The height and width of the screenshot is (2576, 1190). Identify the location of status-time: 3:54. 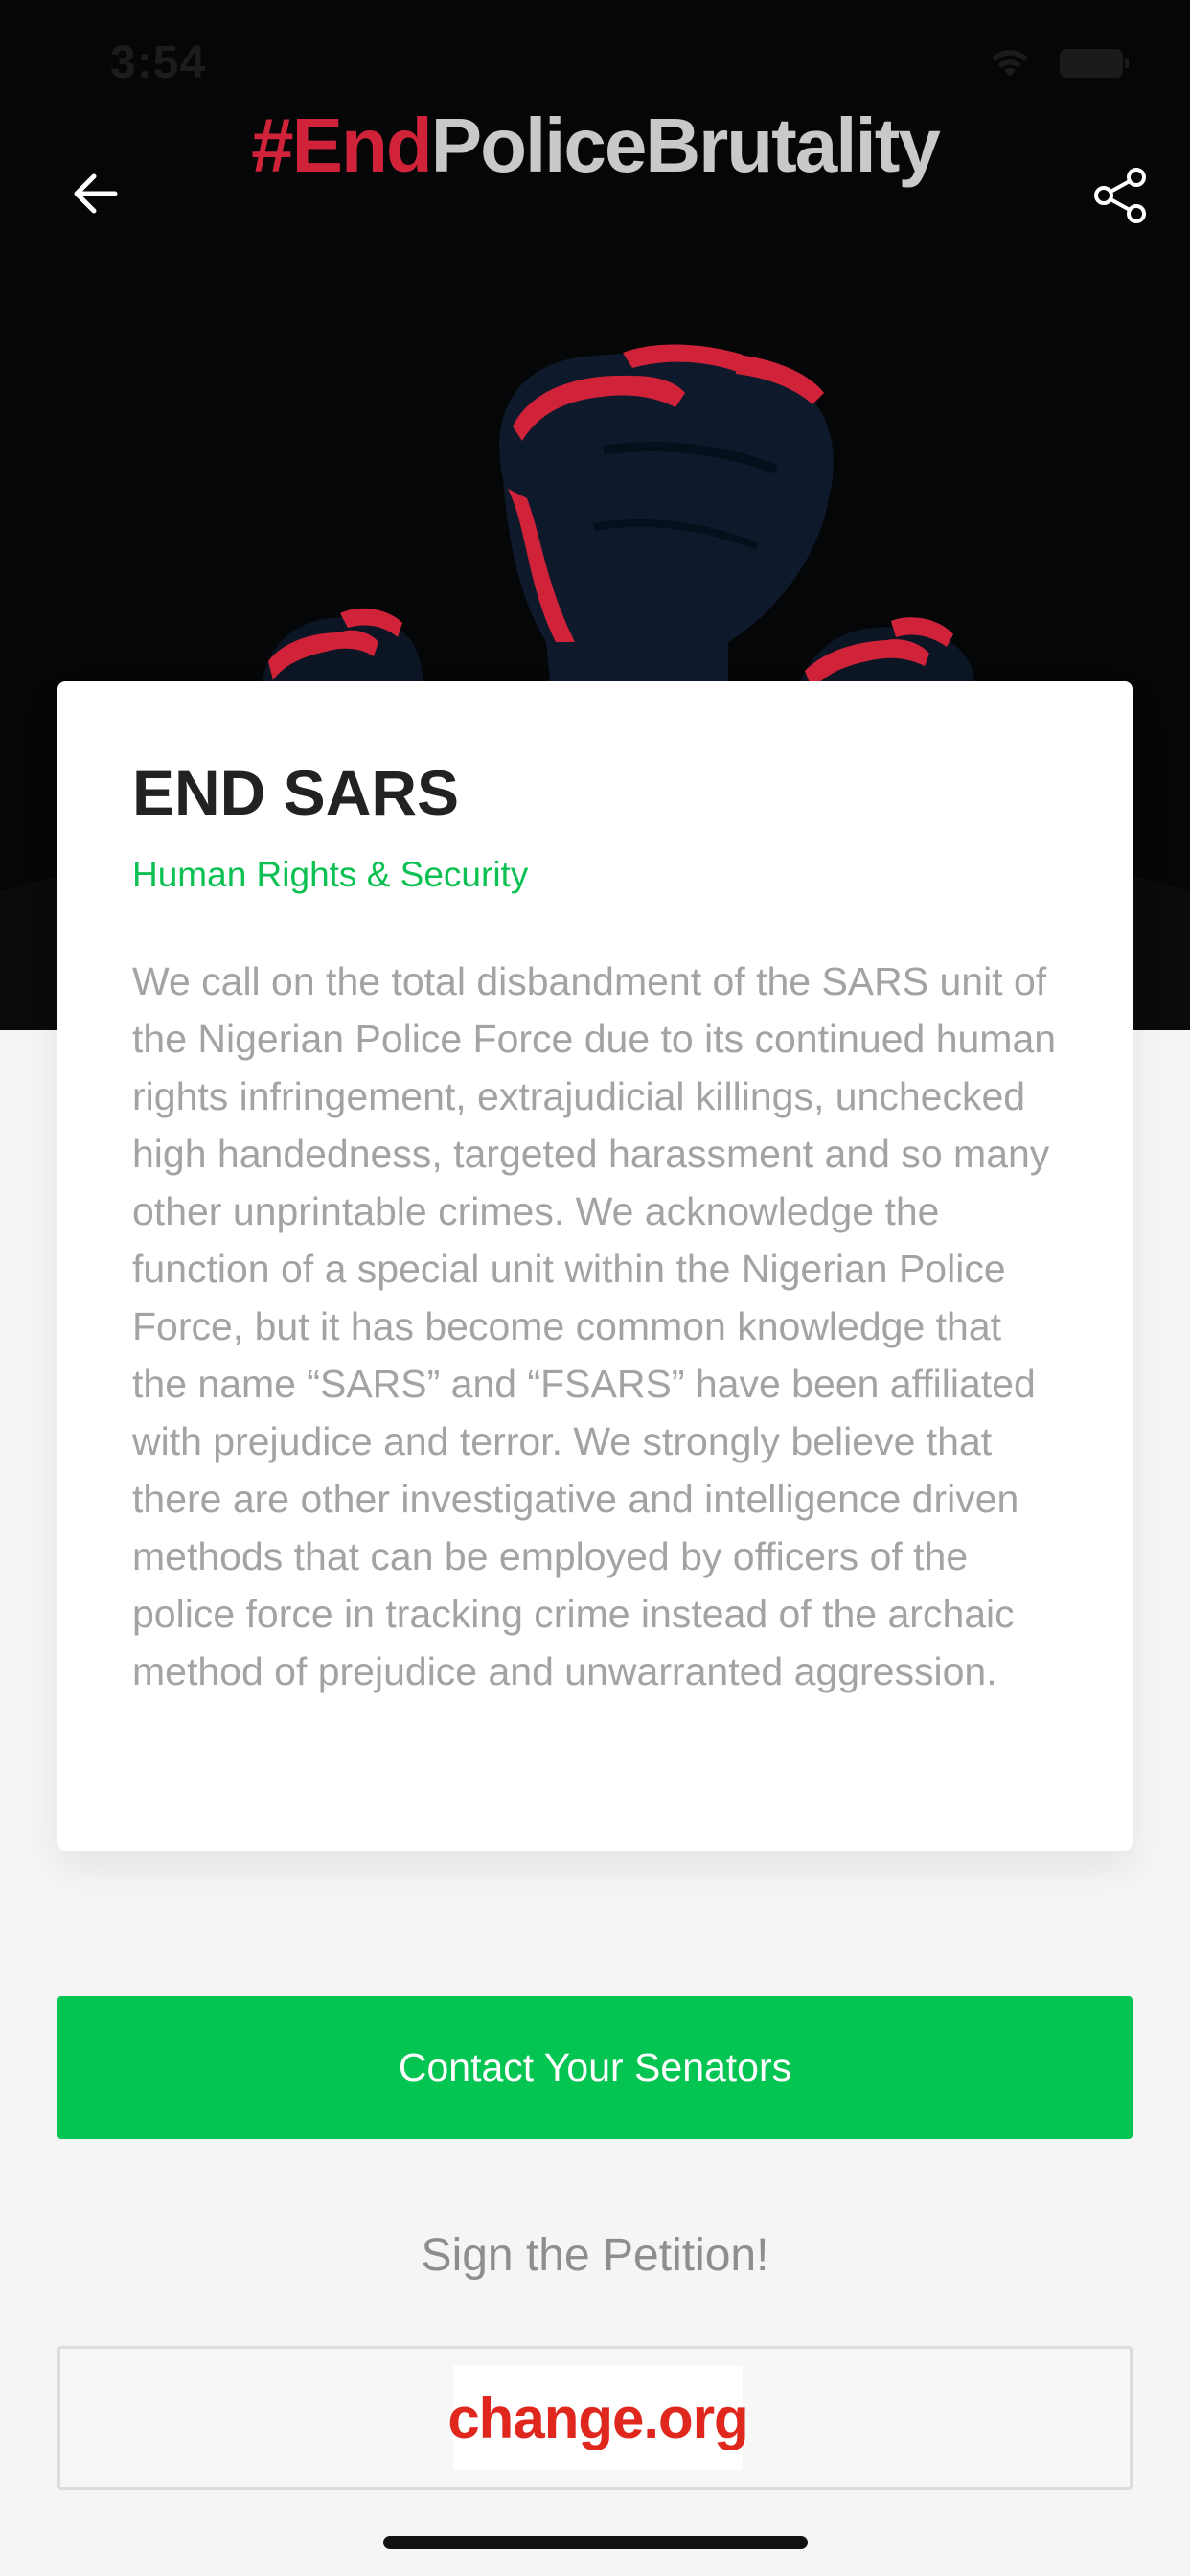
(159, 63).